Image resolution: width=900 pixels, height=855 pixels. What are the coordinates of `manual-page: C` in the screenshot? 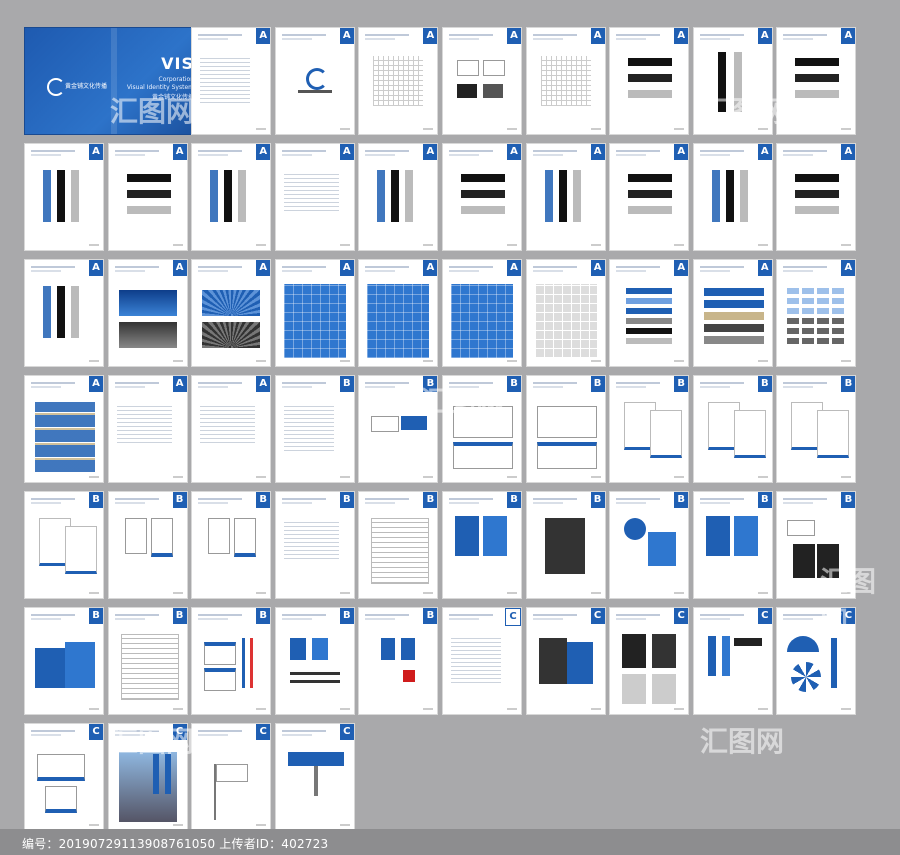 It's located at (732, 661).